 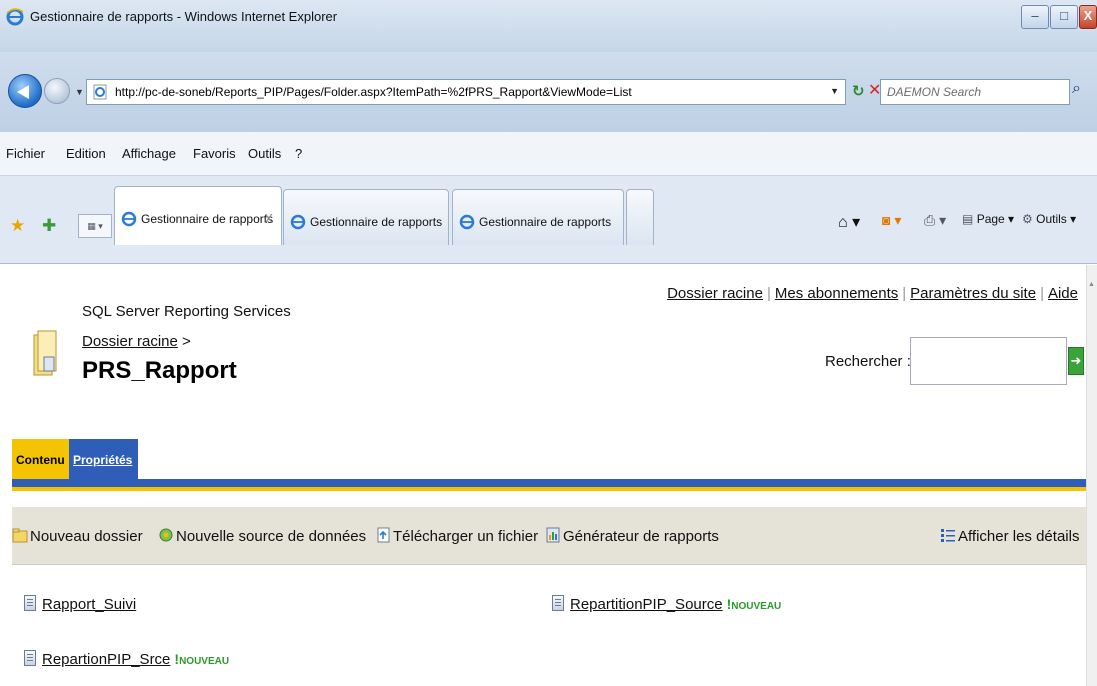 I want to click on link-aide: Aide, so click(x=1063, y=293).